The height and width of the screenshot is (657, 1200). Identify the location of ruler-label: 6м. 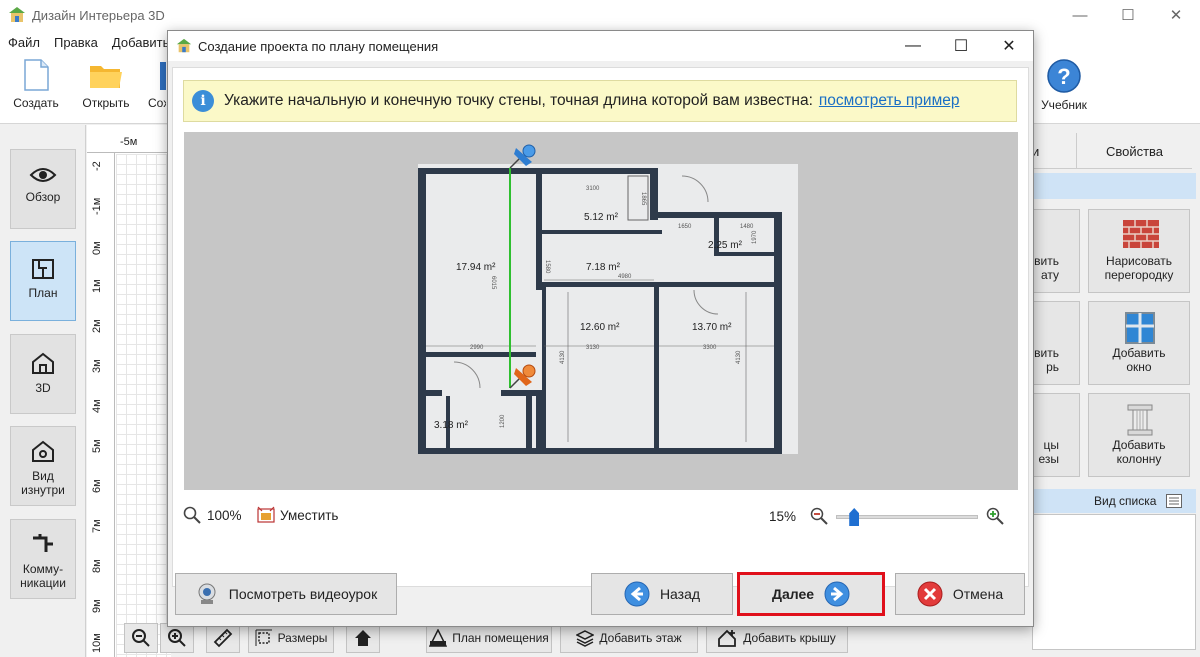
(97, 486).